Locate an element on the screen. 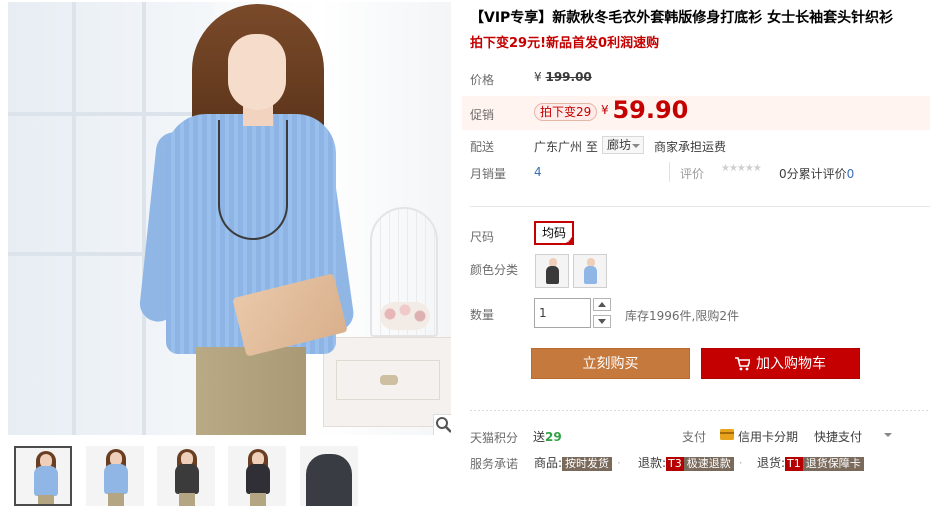 The height and width of the screenshot is (512, 930). promo-background is located at coordinates (696, 113).